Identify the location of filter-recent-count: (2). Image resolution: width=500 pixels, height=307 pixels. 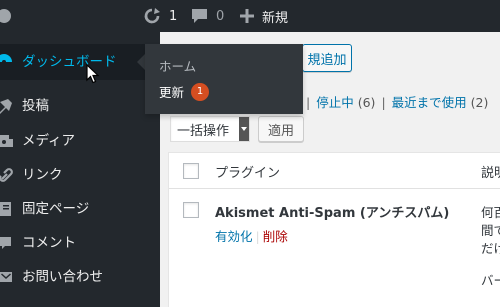
(479, 102).